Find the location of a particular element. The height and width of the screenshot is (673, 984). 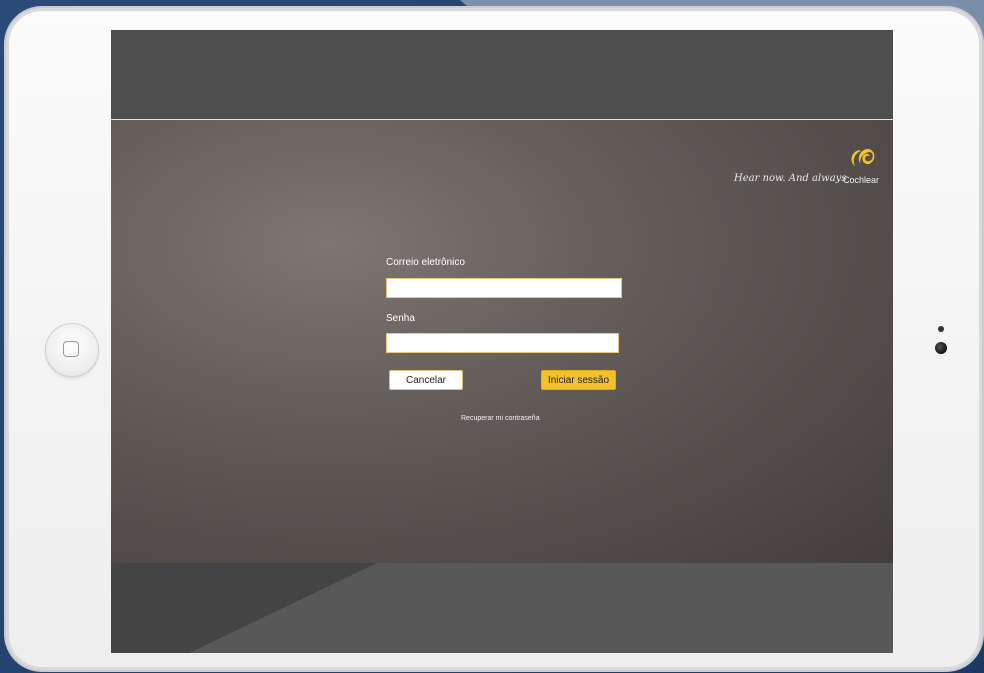

brand-name: Cochlear is located at coordinates (861, 180).